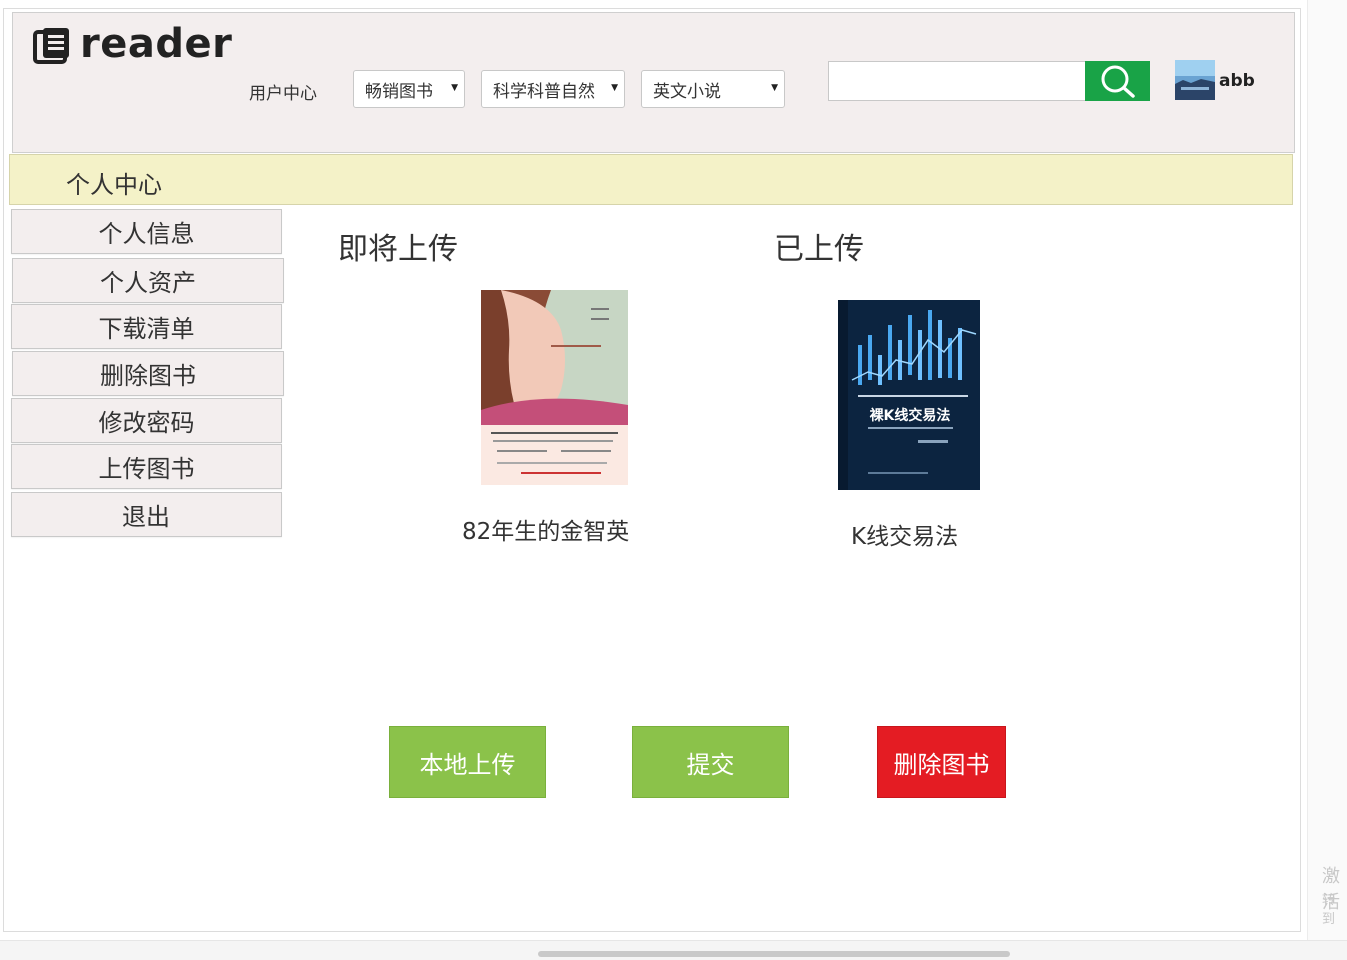 This screenshot has width=1347, height=960. Describe the element at coordinates (1237, 81) in the screenshot. I see `username: abb` at that location.